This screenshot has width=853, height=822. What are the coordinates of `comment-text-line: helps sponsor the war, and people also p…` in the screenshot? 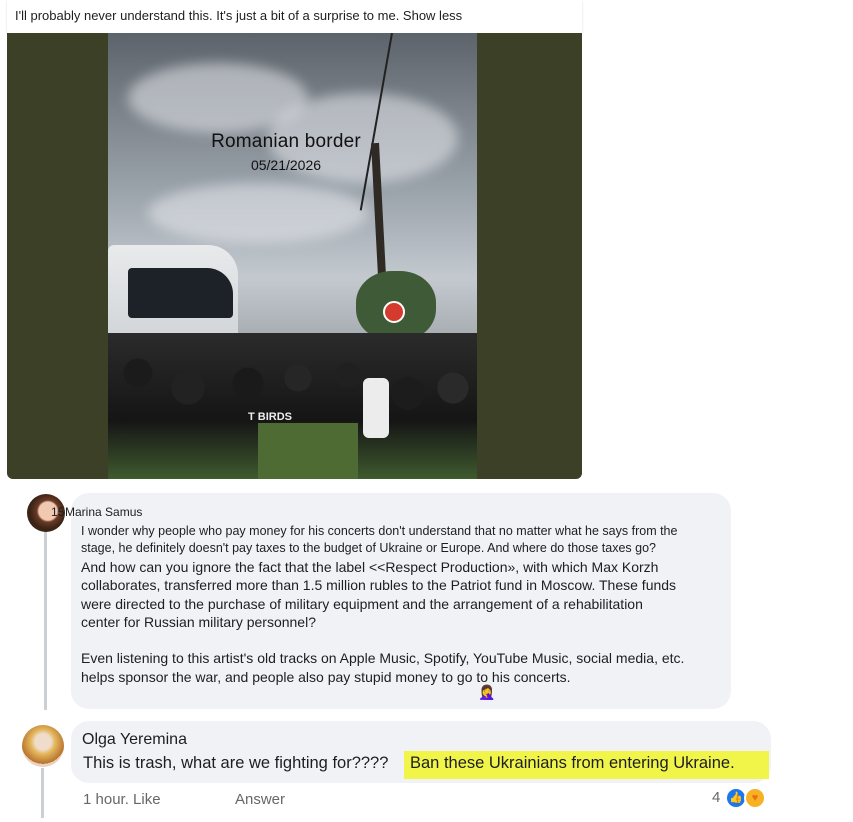 It's located at (326, 677).